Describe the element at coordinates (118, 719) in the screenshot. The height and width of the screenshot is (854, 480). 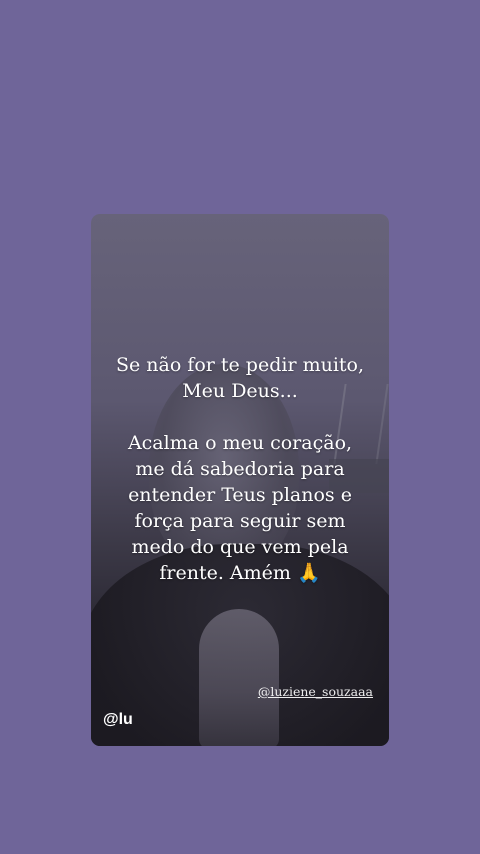
I see `watermark-handle: @lu` at that location.